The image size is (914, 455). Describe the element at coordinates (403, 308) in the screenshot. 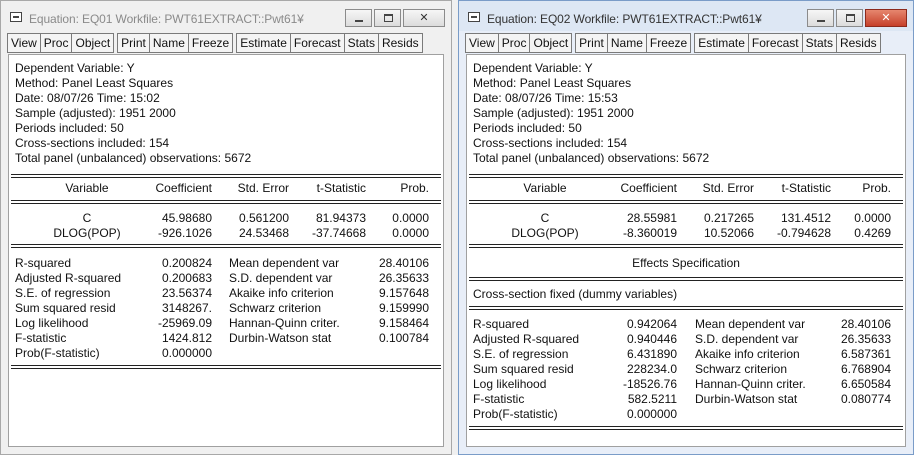

I see `statistic-value: 9.159990` at that location.